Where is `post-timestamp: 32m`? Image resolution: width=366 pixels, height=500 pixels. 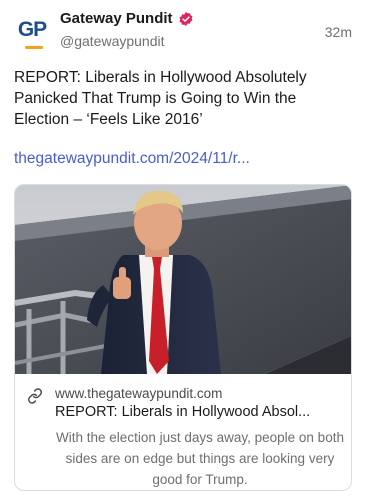 post-timestamp: 32m is located at coordinates (338, 32).